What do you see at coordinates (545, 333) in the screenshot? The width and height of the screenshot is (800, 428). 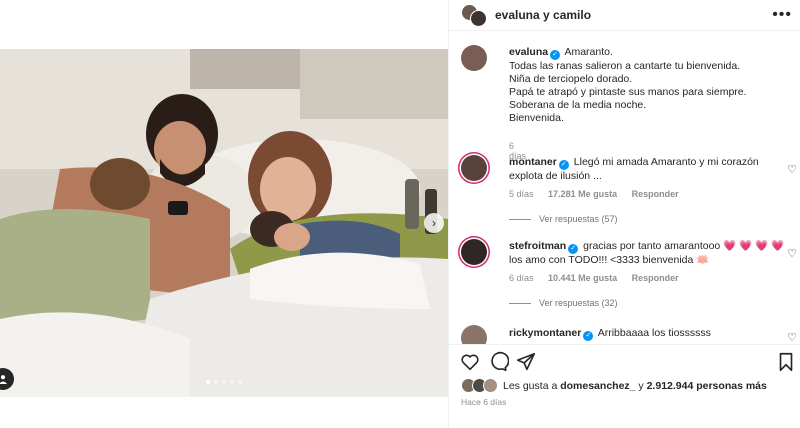 I see `comment-username: rickymontaner` at bounding box center [545, 333].